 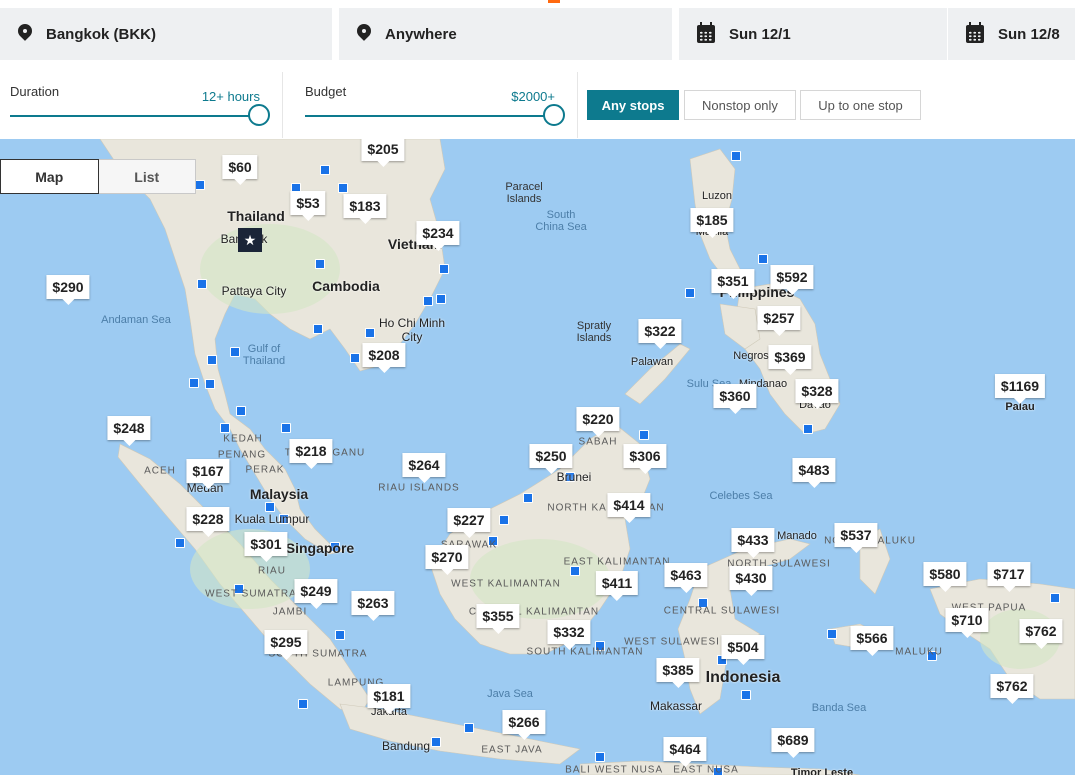 What do you see at coordinates (1020, 389) in the screenshot?
I see `price-tag: $1169` at bounding box center [1020, 389].